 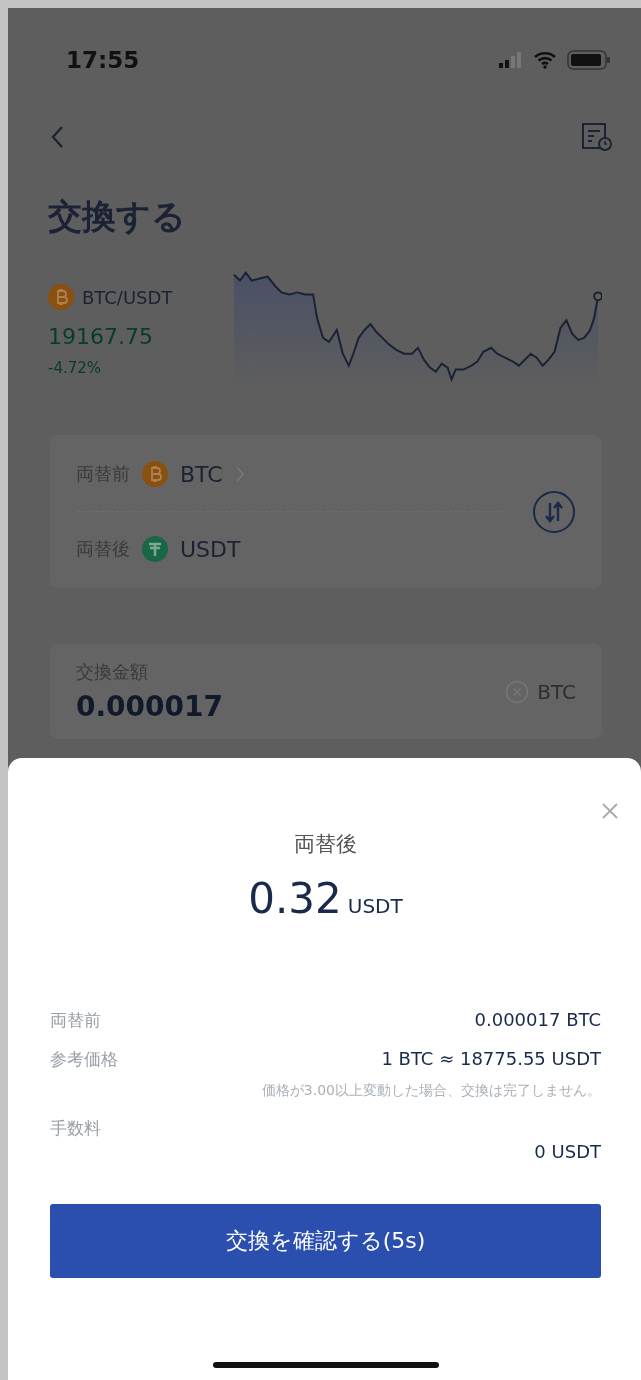 What do you see at coordinates (375, 906) in the screenshot?
I see `result-unit: USDT` at bounding box center [375, 906].